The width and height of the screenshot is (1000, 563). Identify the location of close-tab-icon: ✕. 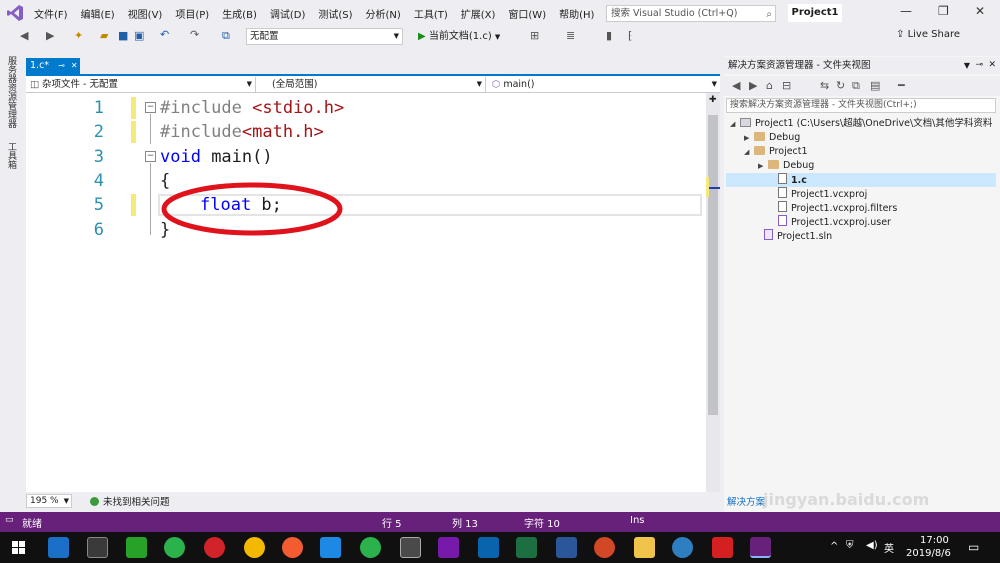
(74, 65).